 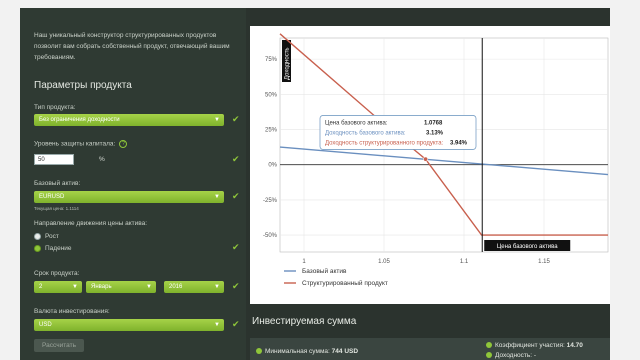 I want to click on y-axis-label-box: Доходность, so click(x=286, y=61).